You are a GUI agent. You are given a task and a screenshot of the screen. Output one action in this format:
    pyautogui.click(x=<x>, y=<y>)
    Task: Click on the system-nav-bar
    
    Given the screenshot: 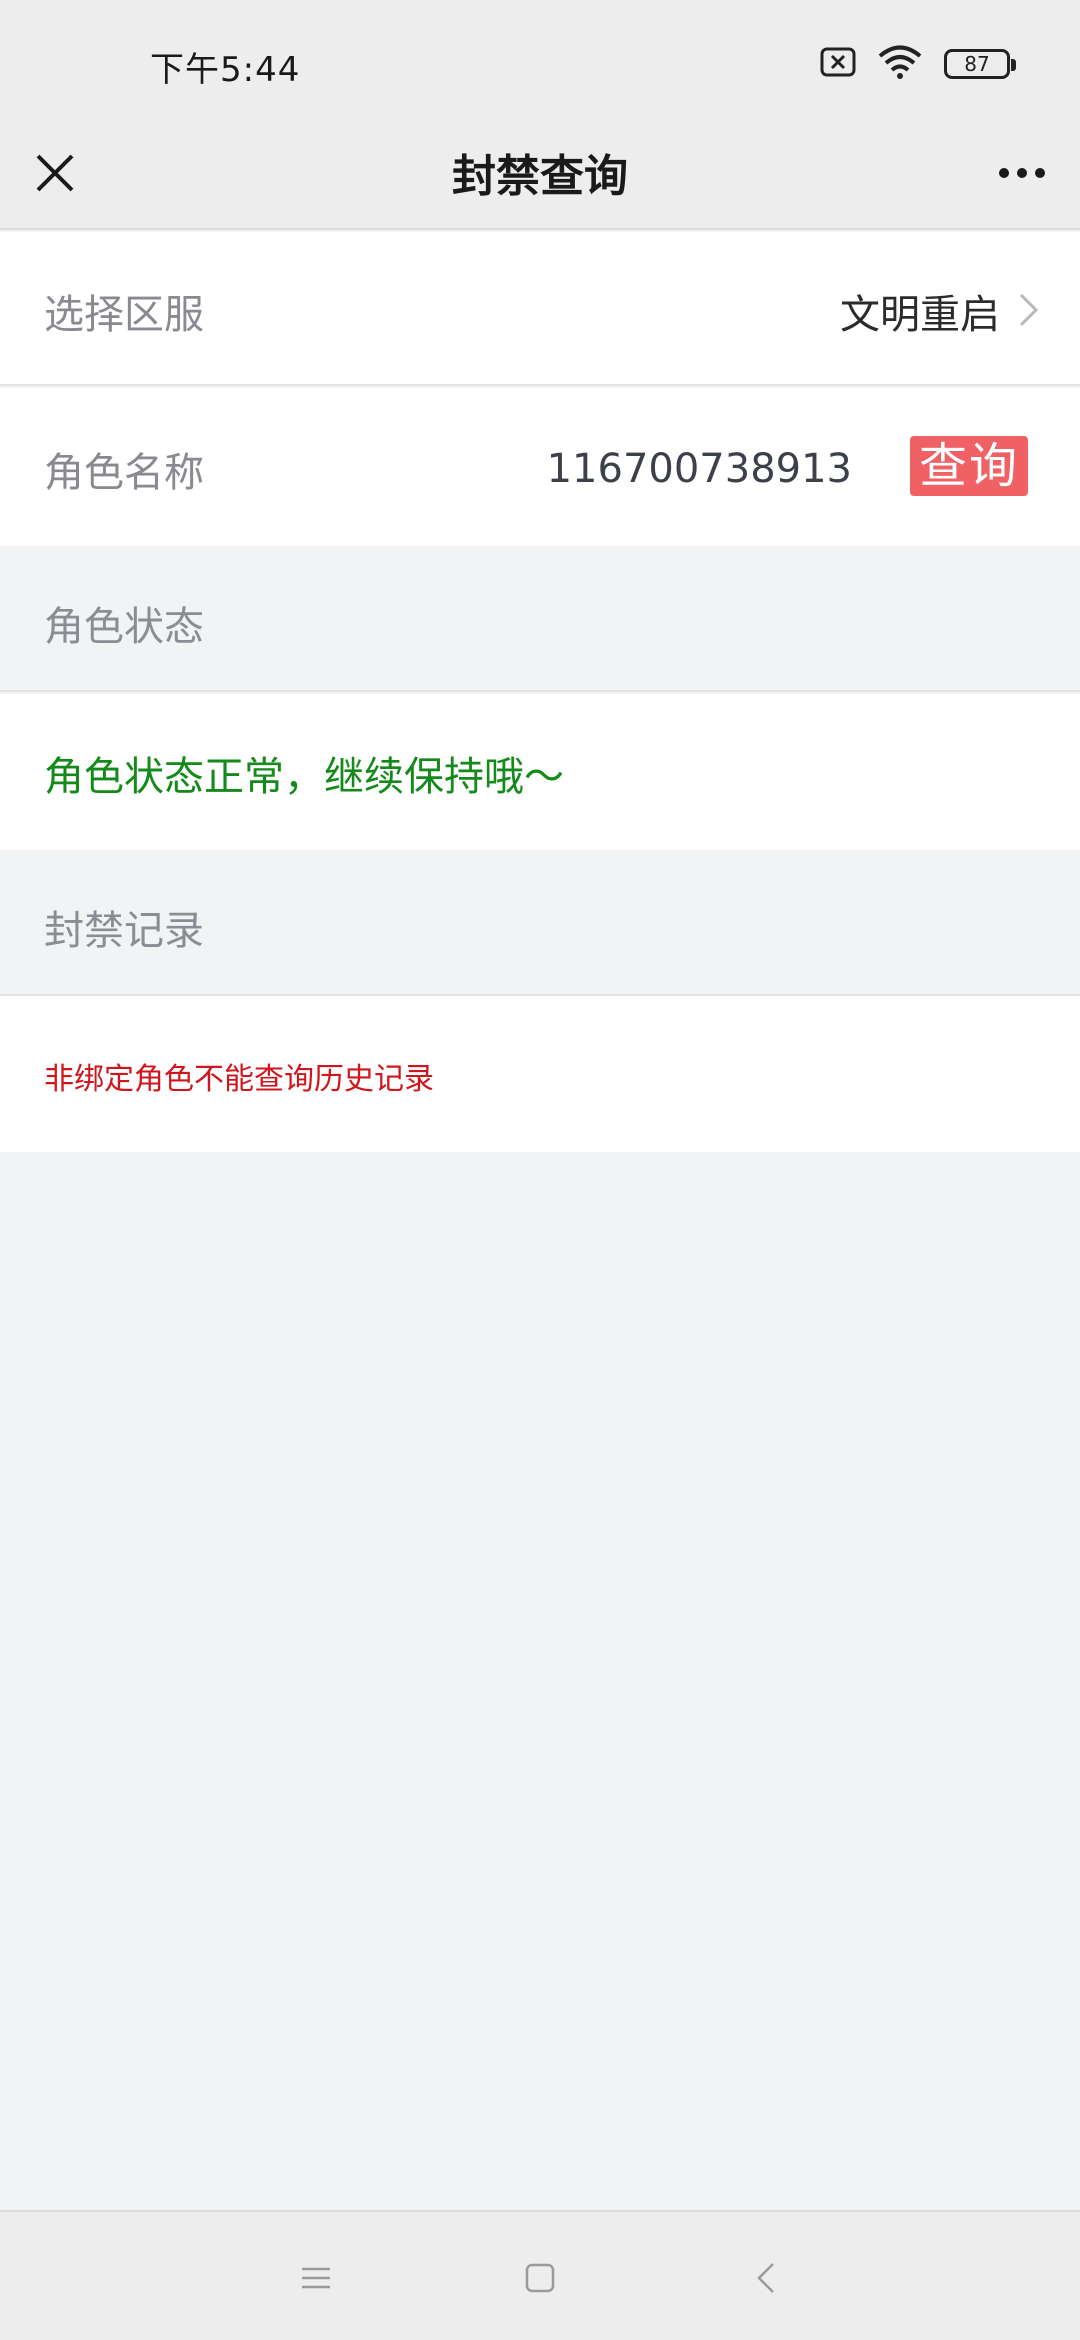 What is the action you would take?
    pyautogui.click(x=540, y=2275)
    